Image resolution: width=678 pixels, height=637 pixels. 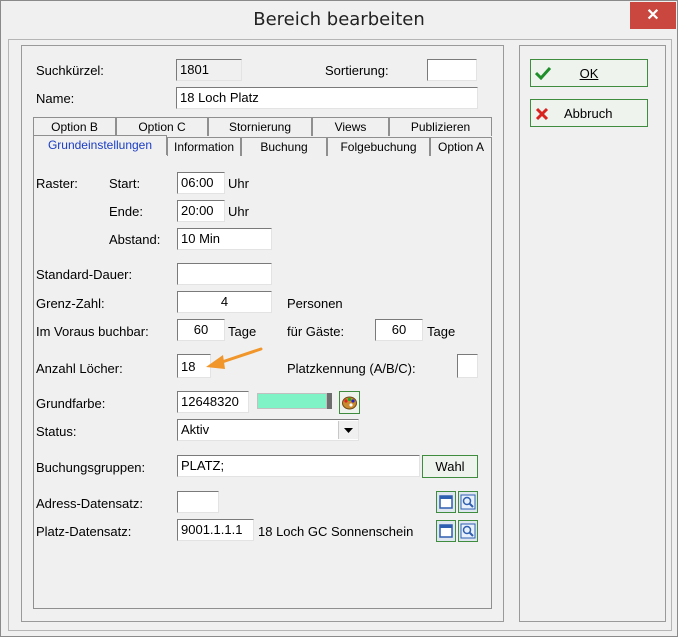 I want to click on abbruch-label: Abbruch, so click(x=588, y=113).